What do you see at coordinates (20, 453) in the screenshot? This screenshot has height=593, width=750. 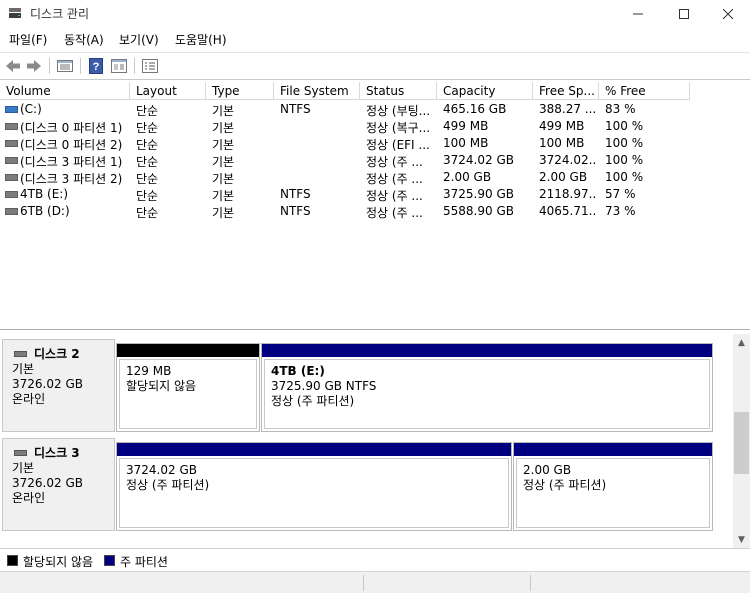 I see `disk-icon` at bounding box center [20, 453].